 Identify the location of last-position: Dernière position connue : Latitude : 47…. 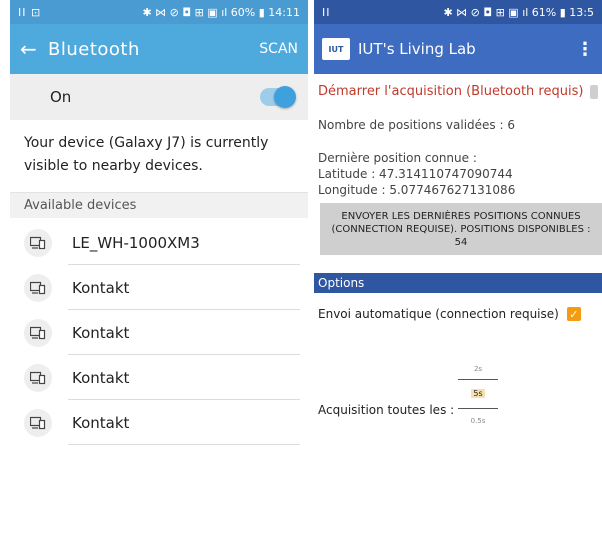
(416, 174).